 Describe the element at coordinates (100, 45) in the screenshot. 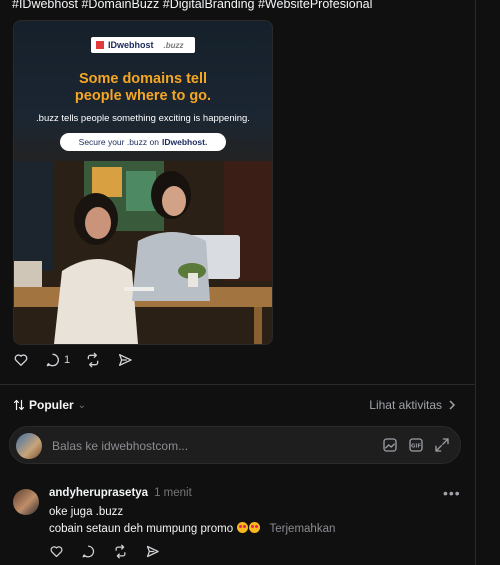

I see `idwebhost-logo-icon` at that location.